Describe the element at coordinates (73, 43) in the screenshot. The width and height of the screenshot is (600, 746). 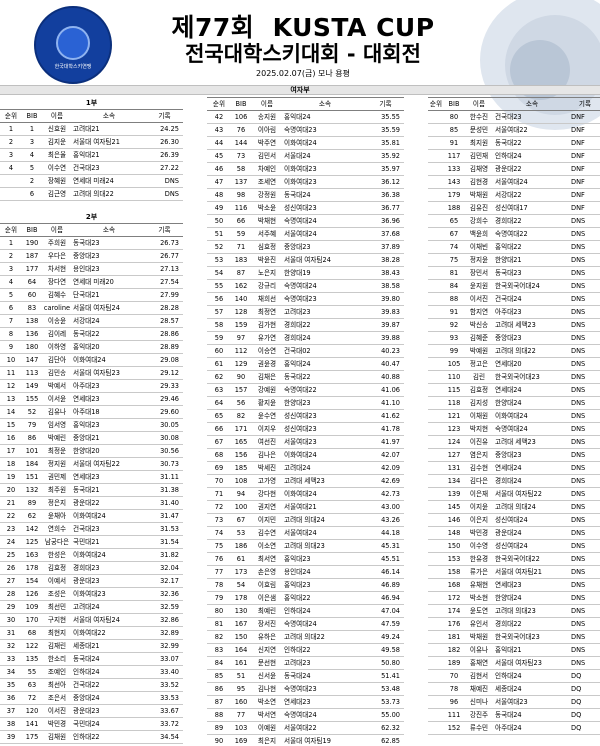
I see `skier-emblem-icon` at that location.